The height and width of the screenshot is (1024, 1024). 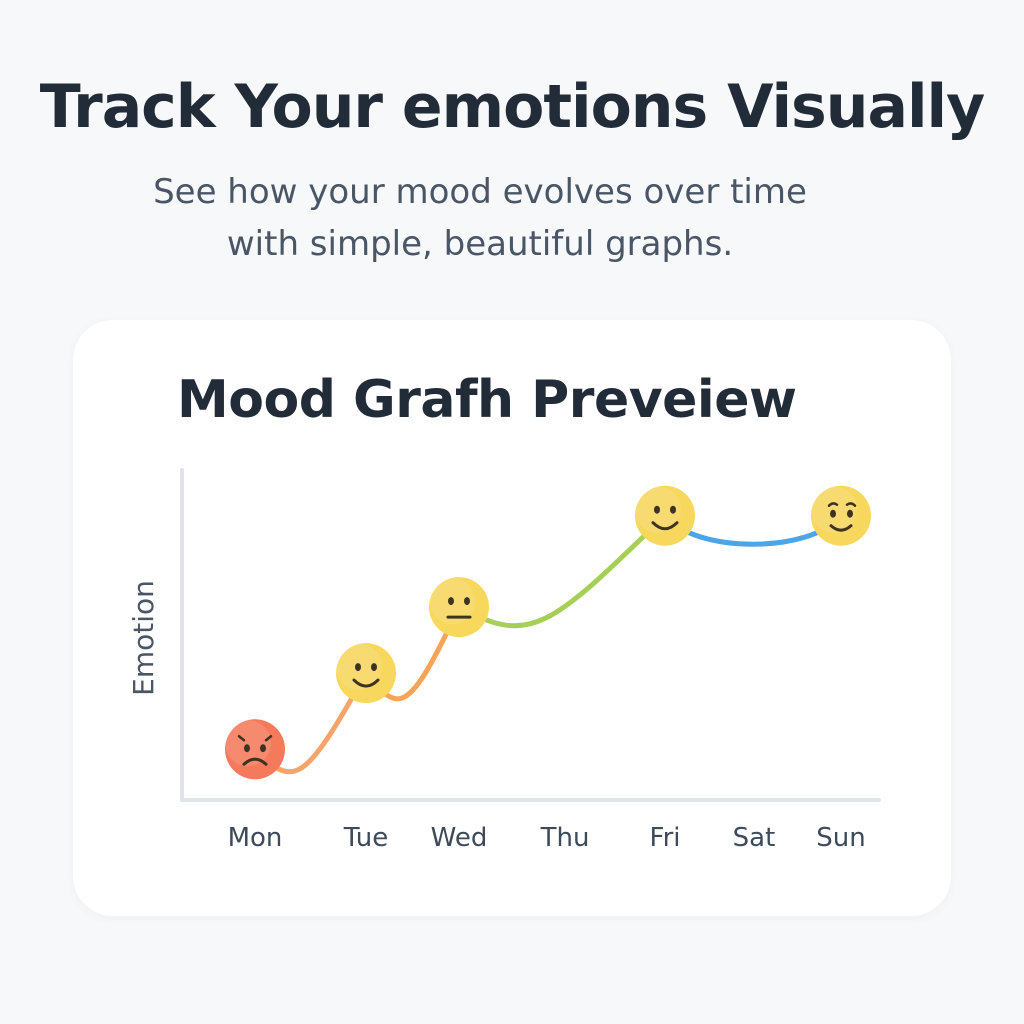 I want to click on x-tick-label-wed: Wed, so click(x=459, y=838).